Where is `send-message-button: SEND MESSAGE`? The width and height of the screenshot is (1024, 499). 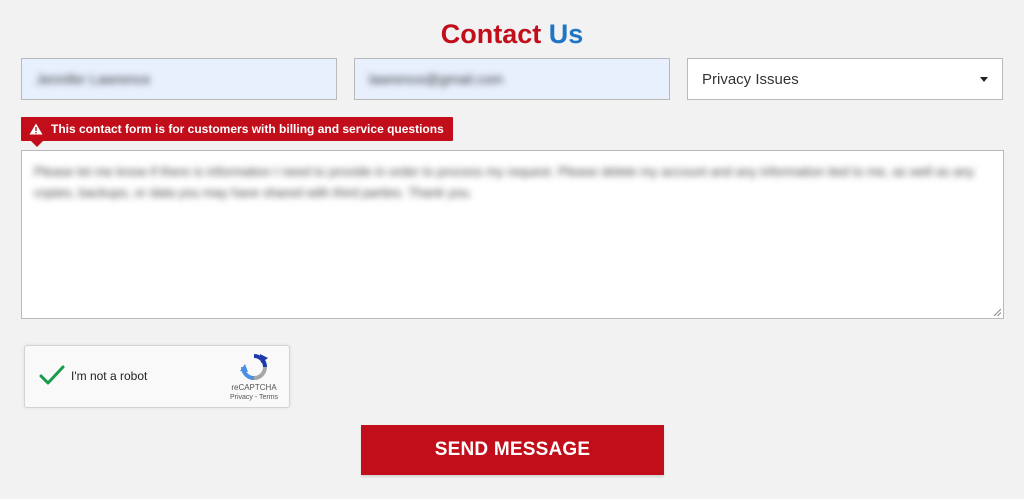
send-message-button: SEND MESSAGE is located at coordinates (512, 450).